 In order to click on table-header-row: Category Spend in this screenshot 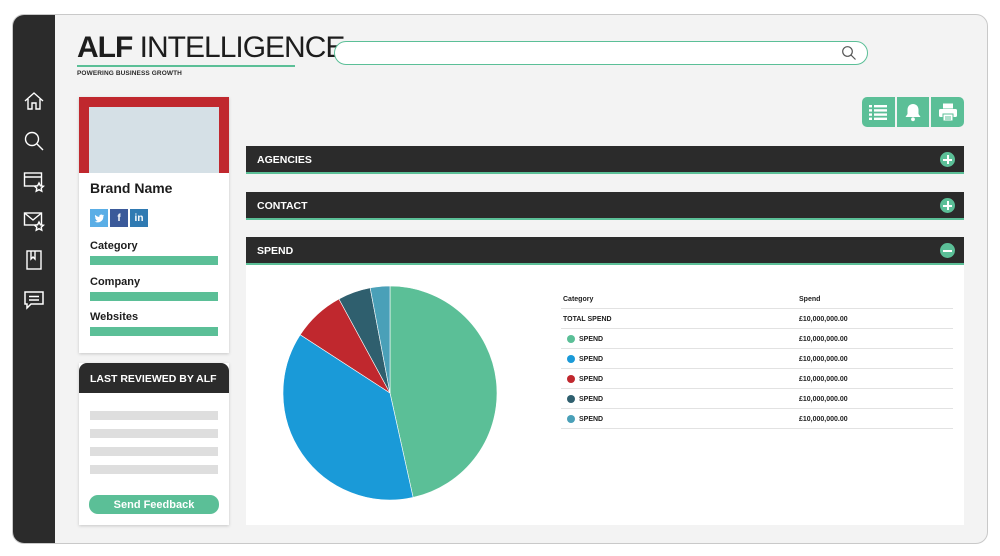, I will do `click(757, 299)`.